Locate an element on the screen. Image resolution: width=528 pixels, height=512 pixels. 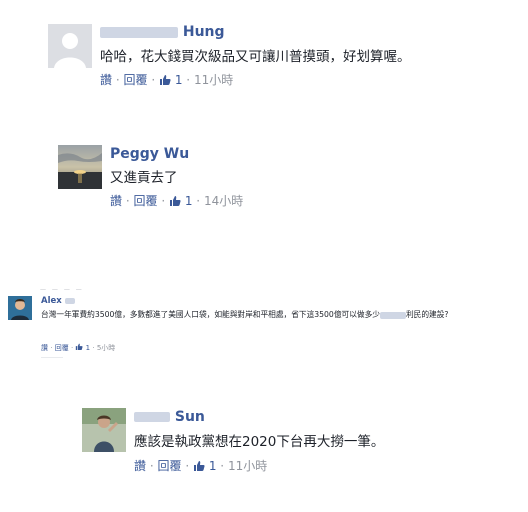
redacted-text is located at coordinates (392, 315).